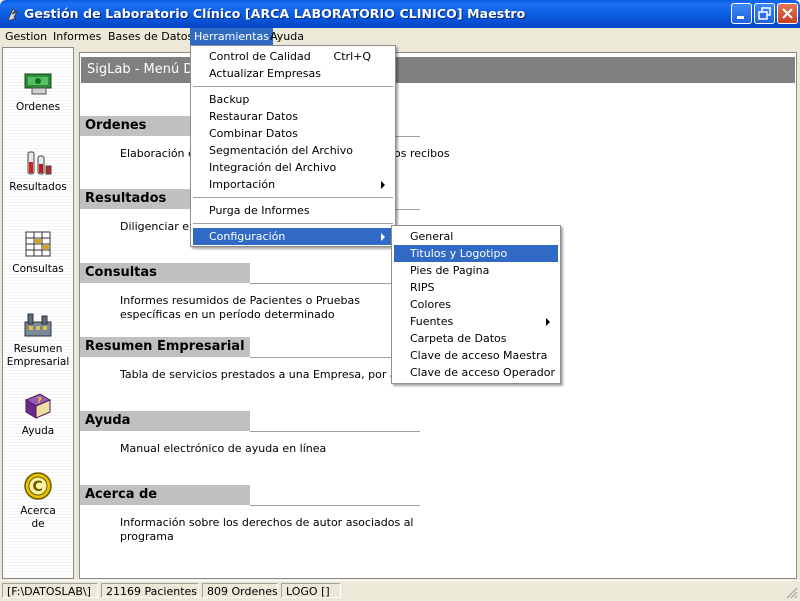 The width and height of the screenshot is (800, 601). Describe the element at coordinates (740, 17) in the screenshot. I see `minimize-icon` at that location.